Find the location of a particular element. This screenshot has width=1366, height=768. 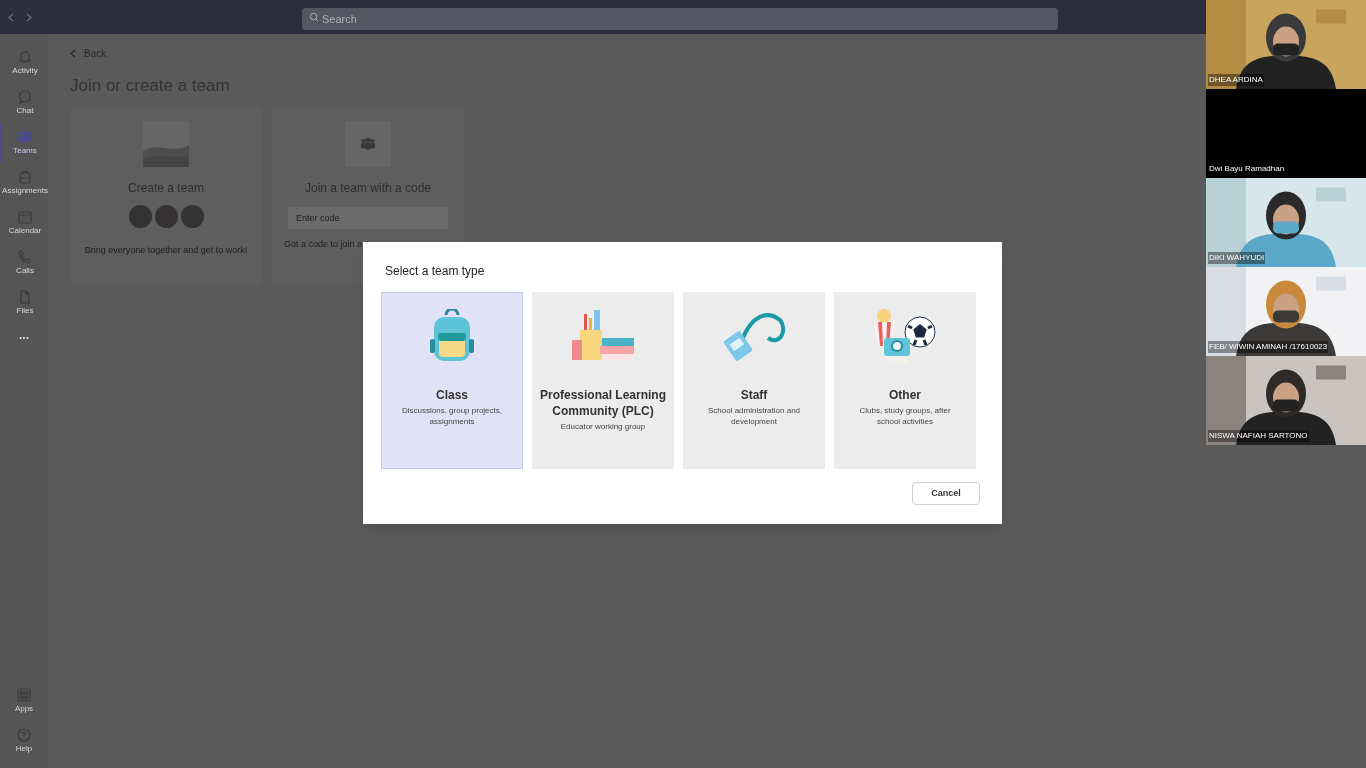

rail-item: Files is located at coordinates (24, 302).